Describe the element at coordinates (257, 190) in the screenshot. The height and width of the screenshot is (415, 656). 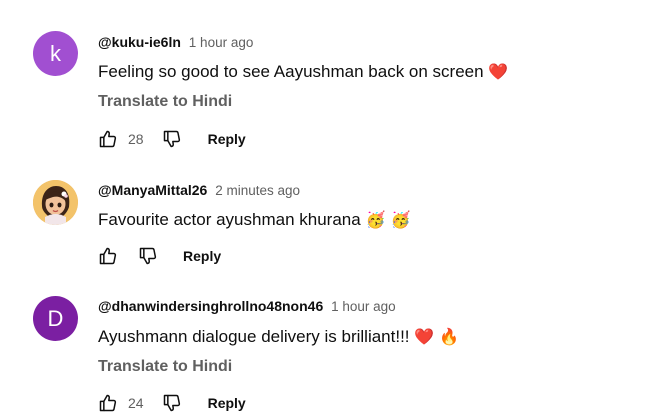
I see `comment-timestamp: 2 minutes ago` at that location.